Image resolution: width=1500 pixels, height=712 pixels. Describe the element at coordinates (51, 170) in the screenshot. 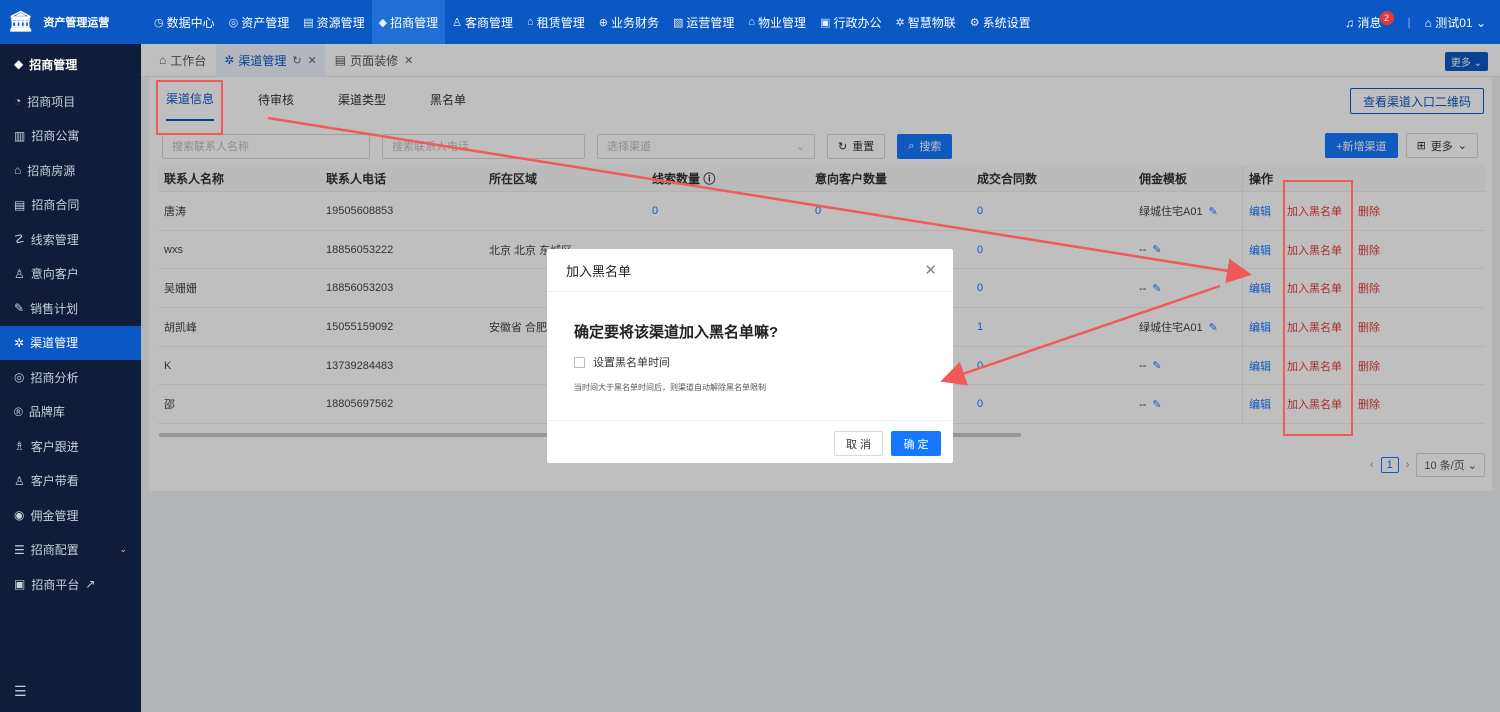

I see `sidebar-item-label: 招商房源` at that location.